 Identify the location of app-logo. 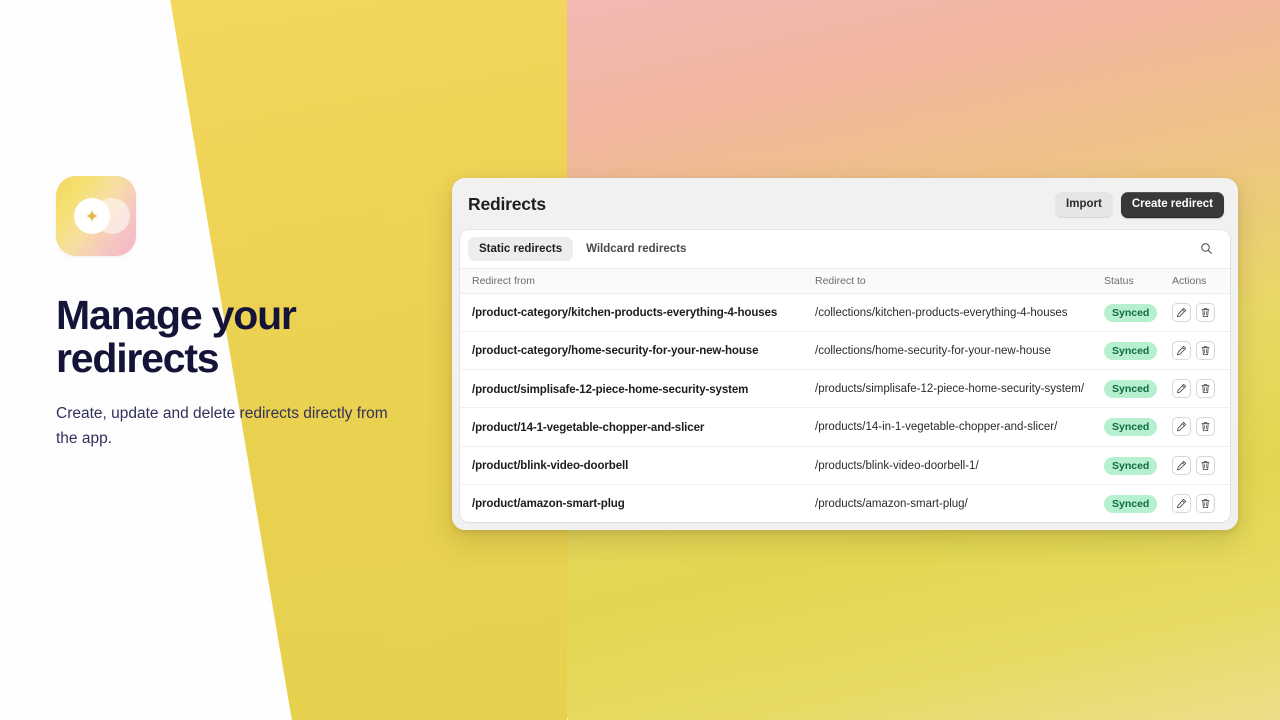
(96, 216).